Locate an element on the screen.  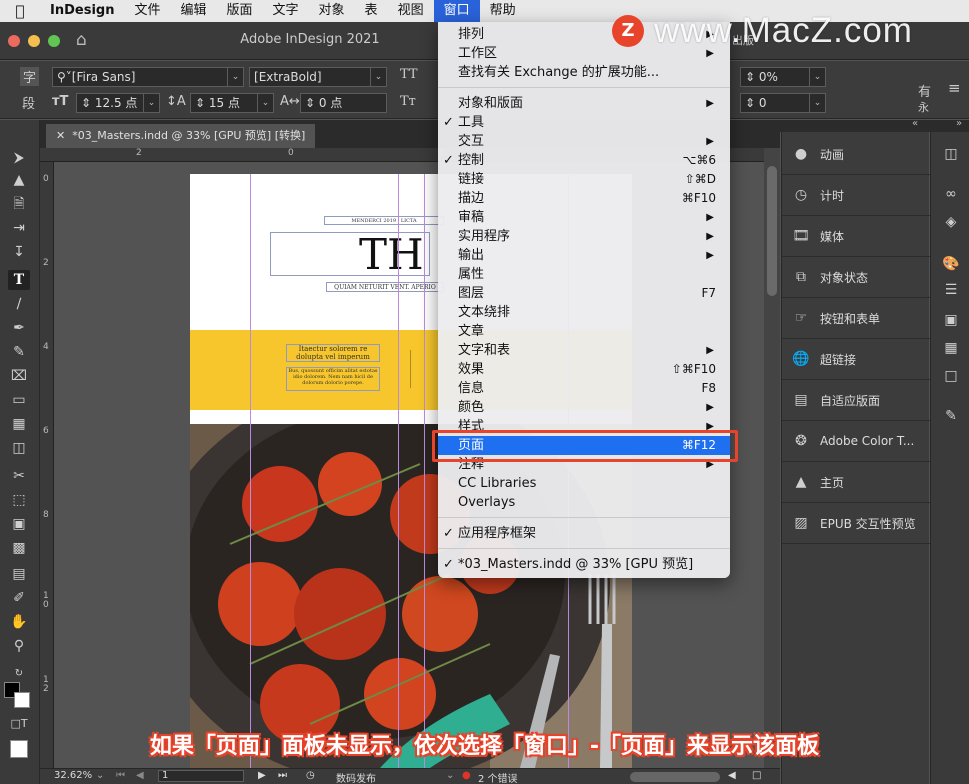
panel-master-pages: ▲ 主页 is located at coordinates (856, 482).